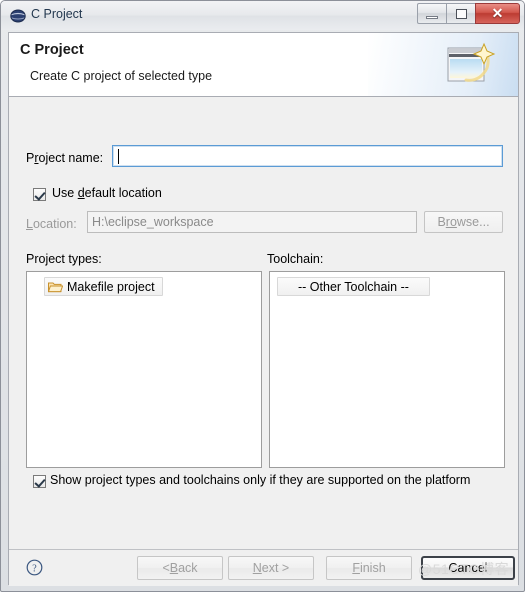  Describe the element at coordinates (52, 50) in the screenshot. I see `page-title: C Project` at that location.